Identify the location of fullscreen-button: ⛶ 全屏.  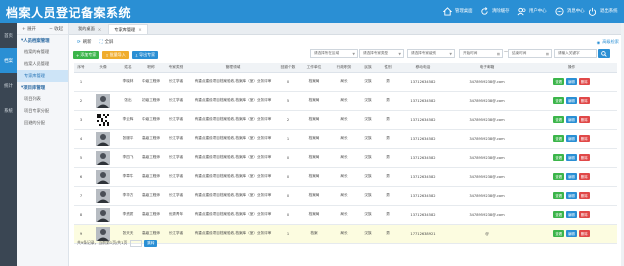
(106, 42).